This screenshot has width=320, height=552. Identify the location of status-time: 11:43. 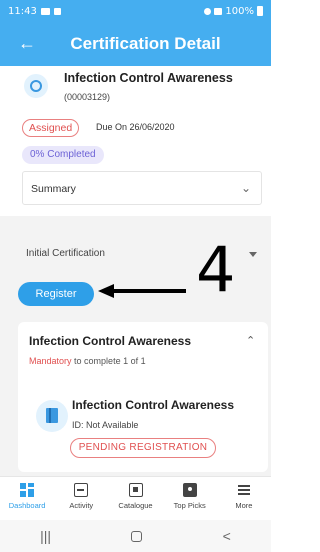
(22, 11).